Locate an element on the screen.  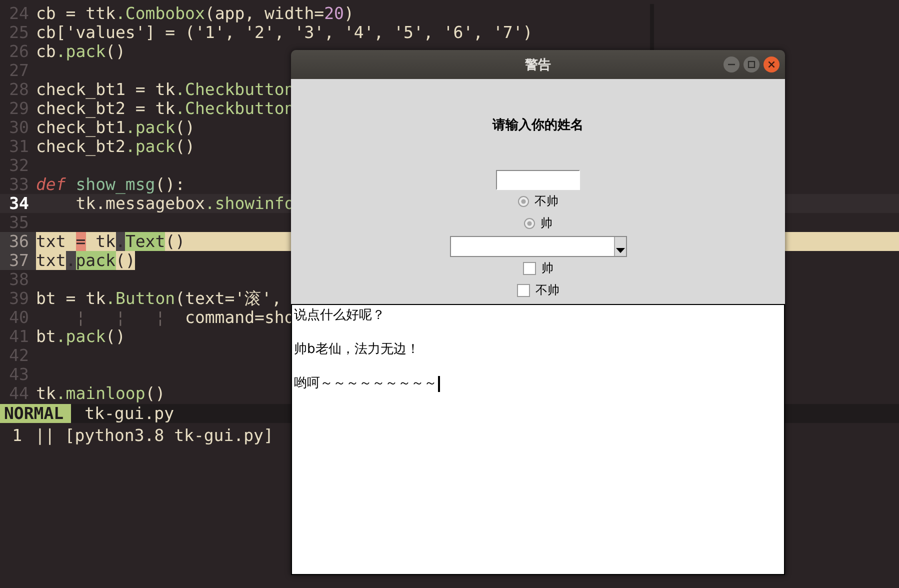
line-number: 36 is located at coordinates (18, 241).